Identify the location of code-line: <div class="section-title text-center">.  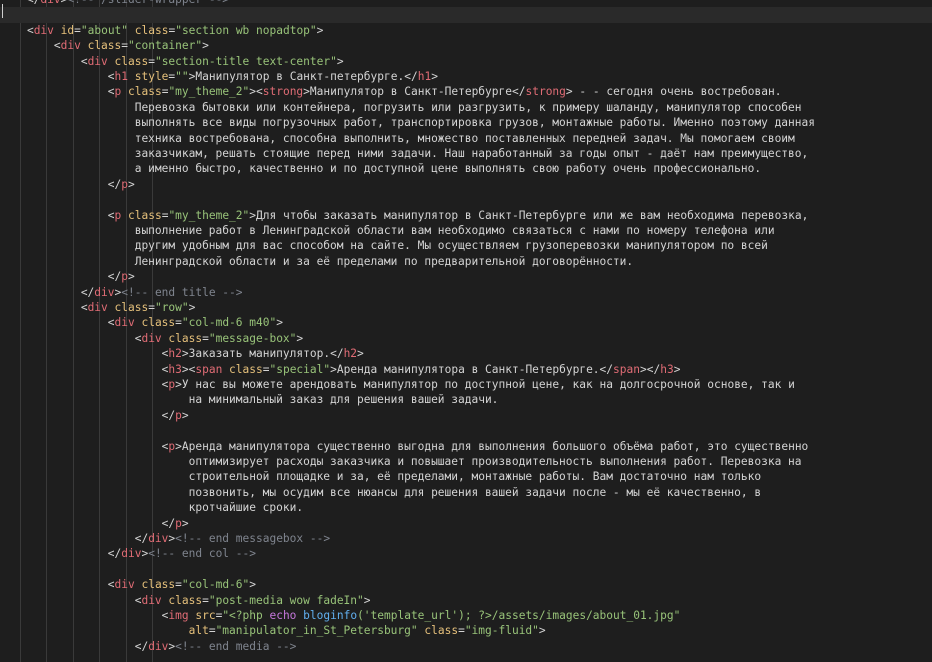
(466, 61).